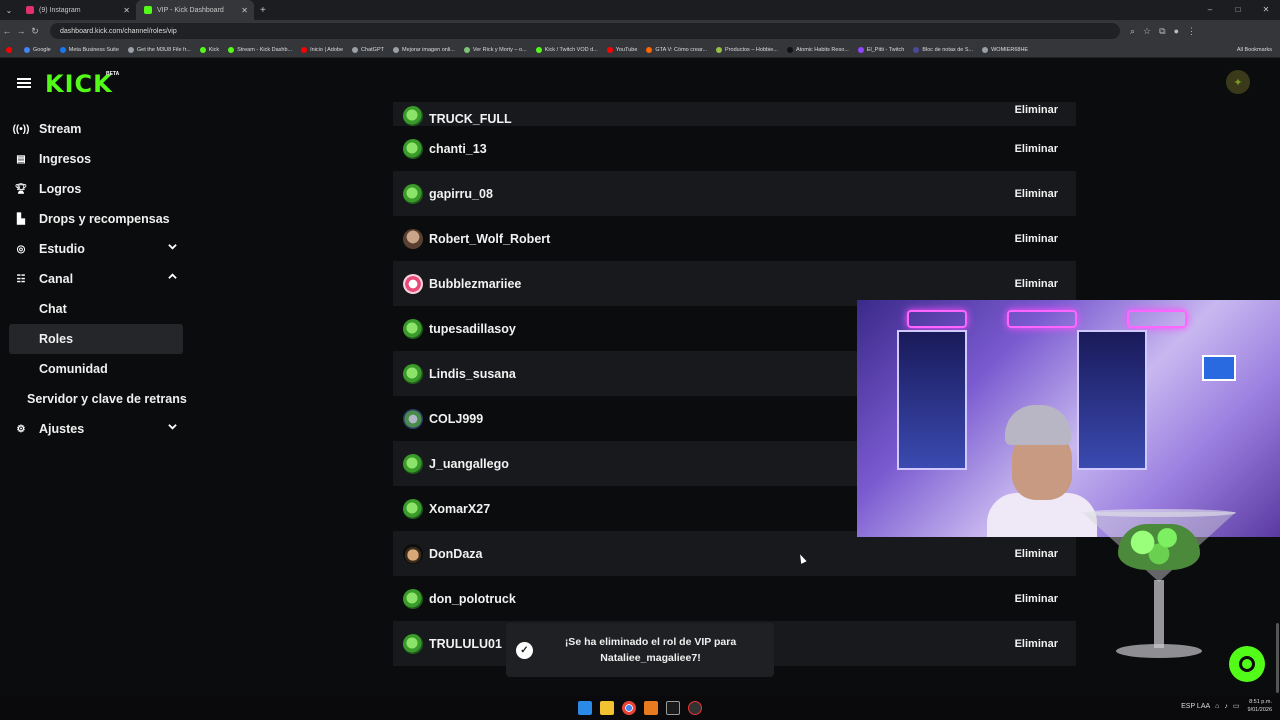  Describe the element at coordinates (99, 189) in the screenshot. I see `sidebar-item-logros: 🏆︎ Logros` at that location.